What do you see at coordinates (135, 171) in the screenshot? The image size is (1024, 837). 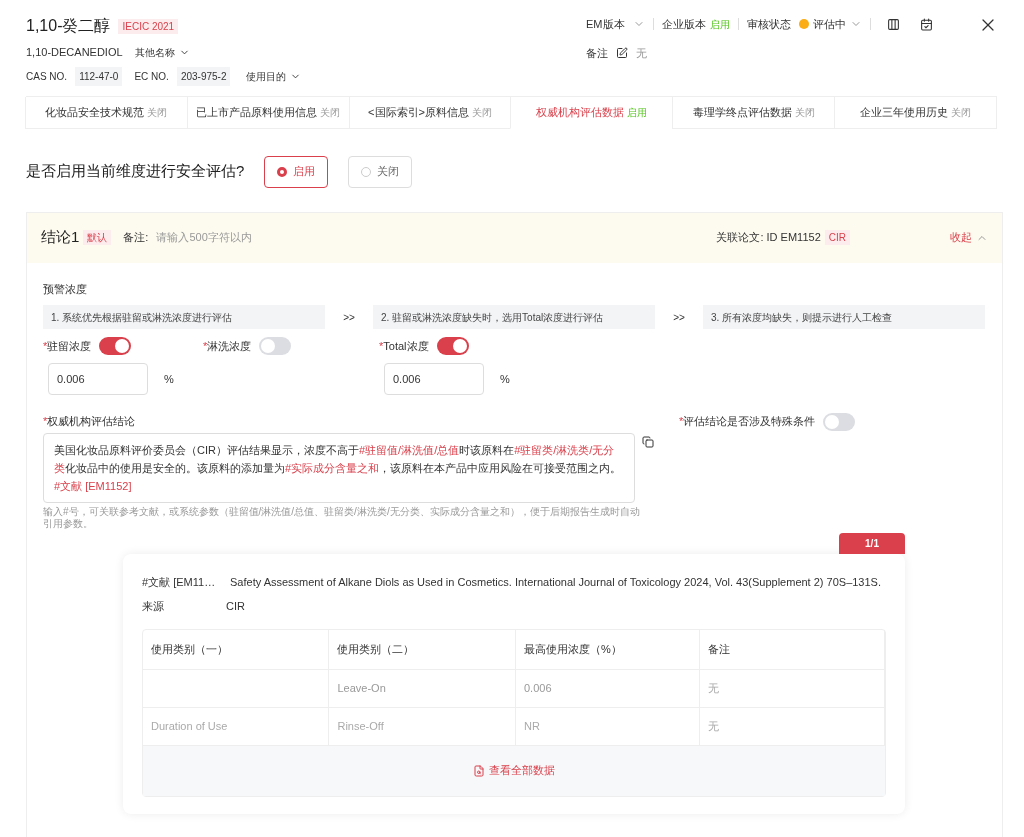 I see `question-text: 是否启用当前维度进行安全评估?` at bounding box center [135, 171].